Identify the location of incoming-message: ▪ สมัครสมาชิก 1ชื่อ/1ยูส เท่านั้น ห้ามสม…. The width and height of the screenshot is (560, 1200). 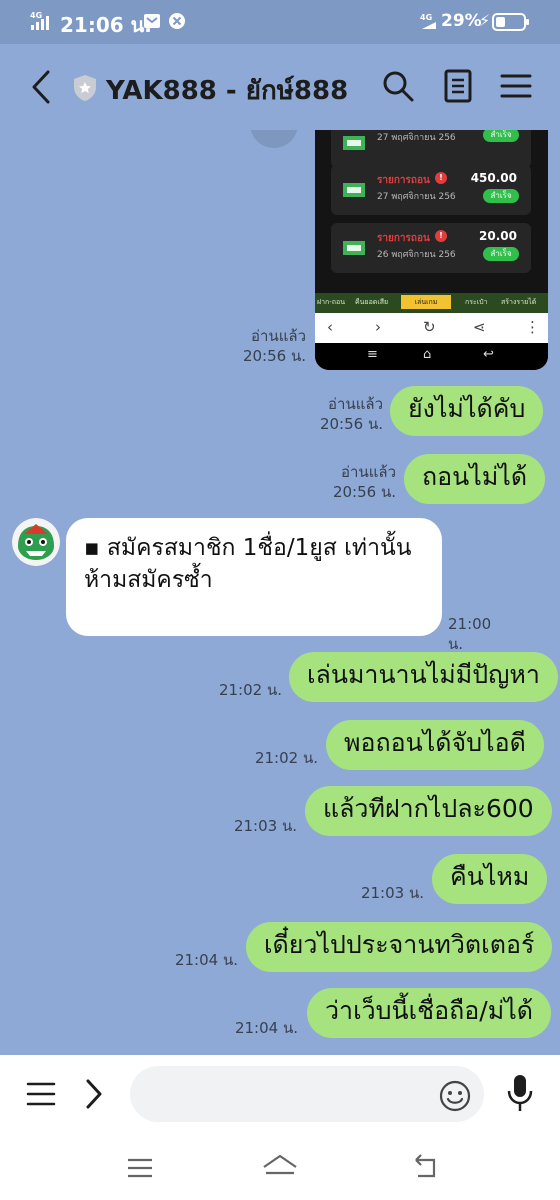
(254, 577).